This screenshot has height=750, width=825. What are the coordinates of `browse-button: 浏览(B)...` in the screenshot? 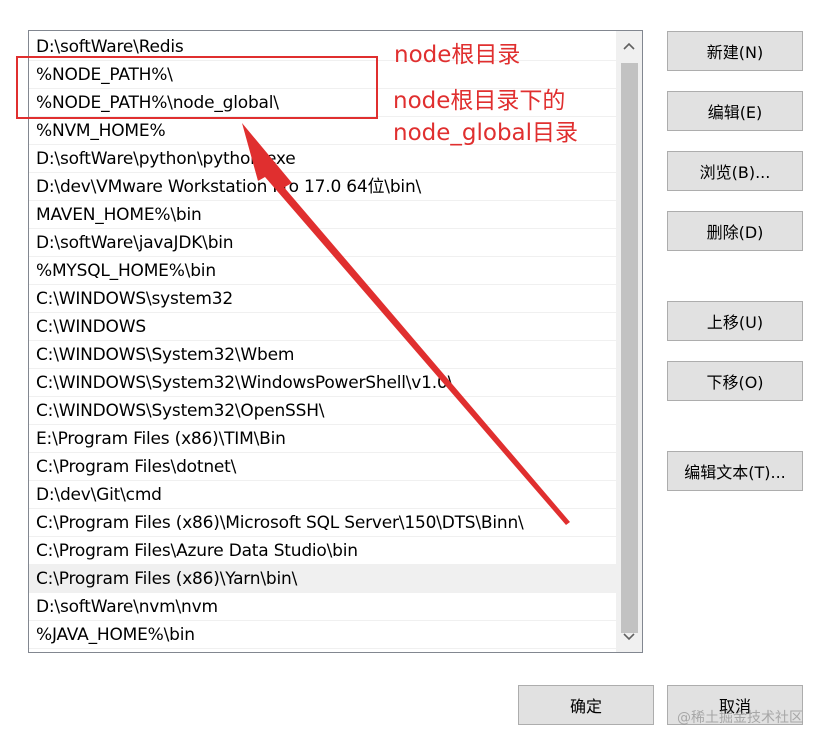 It's located at (735, 171).